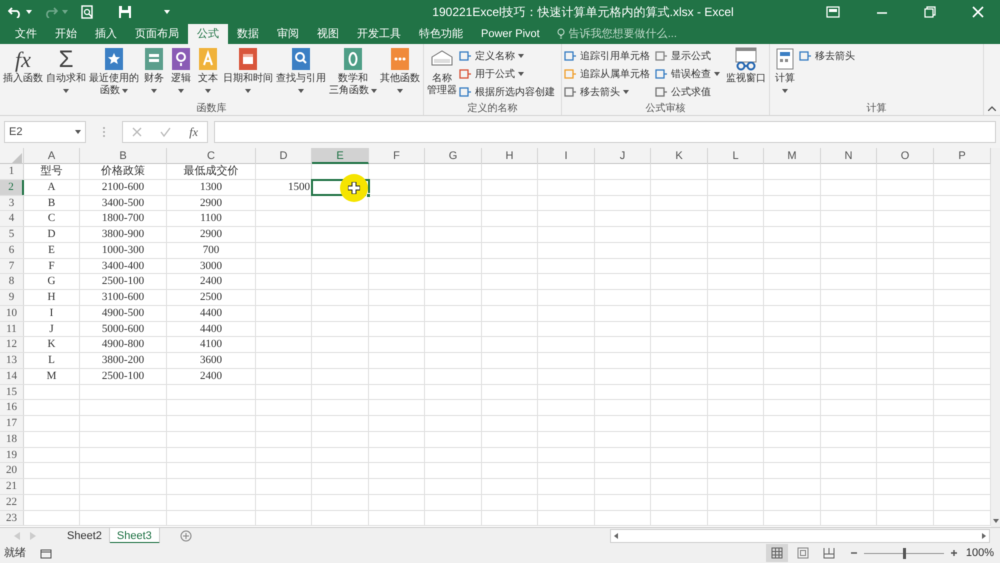 The height and width of the screenshot is (563, 1000). I want to click on column-header: F, so click(397, 156).